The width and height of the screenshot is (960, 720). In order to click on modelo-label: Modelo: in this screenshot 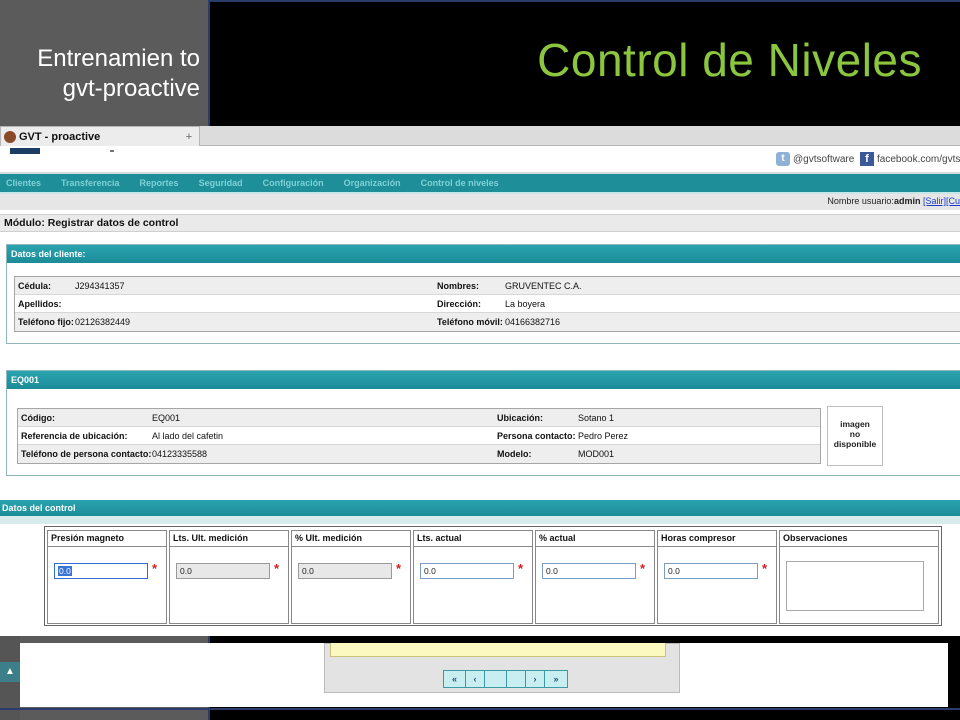, I will do `click(514, 454)`.